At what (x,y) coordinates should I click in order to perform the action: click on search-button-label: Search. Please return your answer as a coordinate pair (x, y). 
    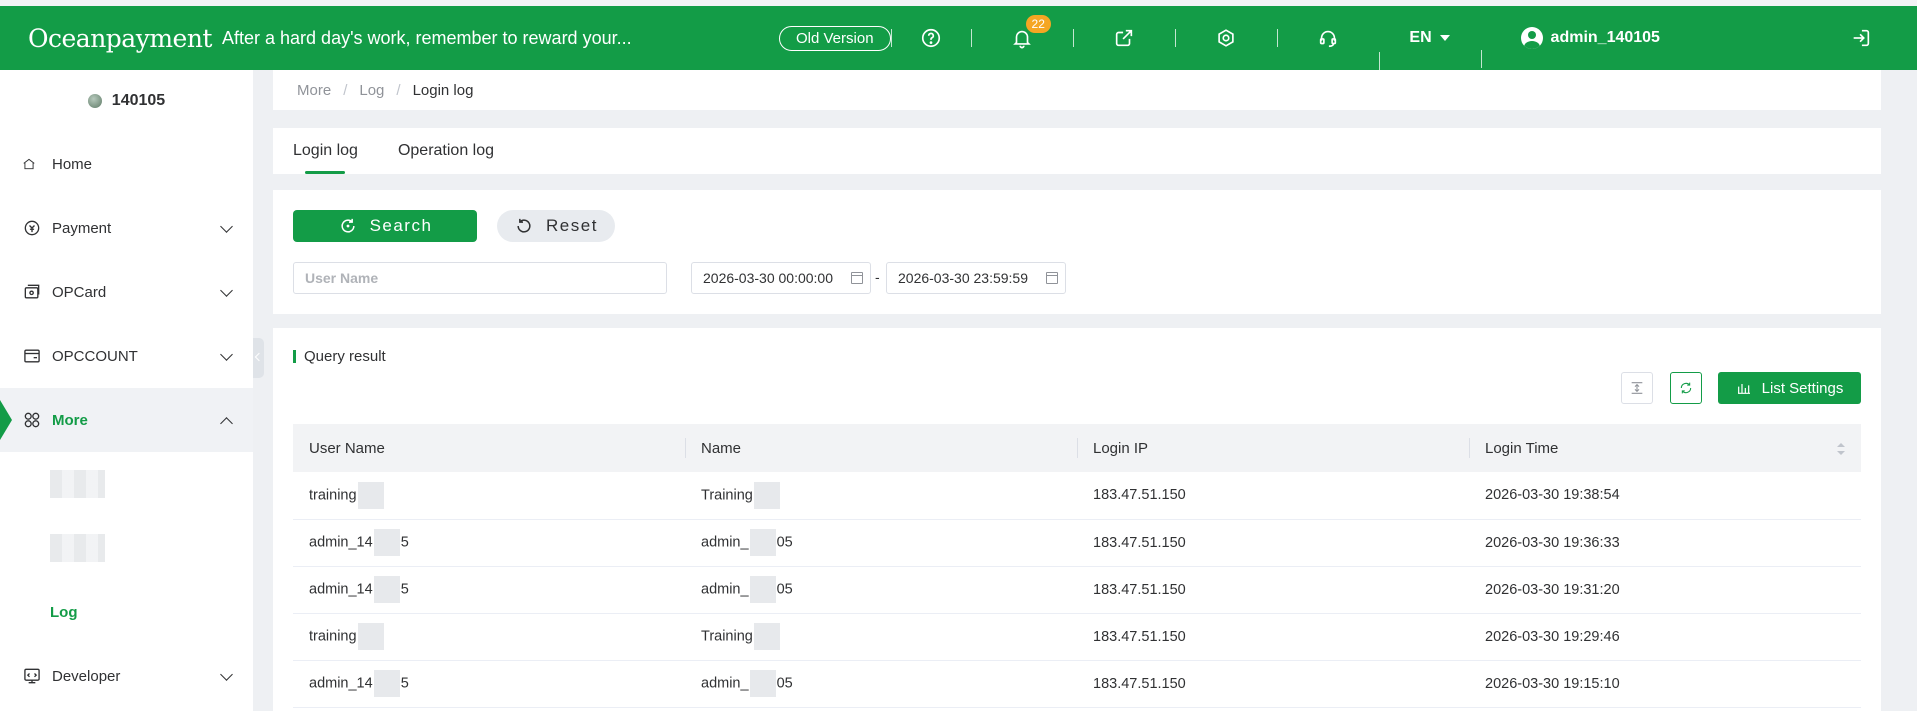
    Looking at the image, I should click on (401, 225).